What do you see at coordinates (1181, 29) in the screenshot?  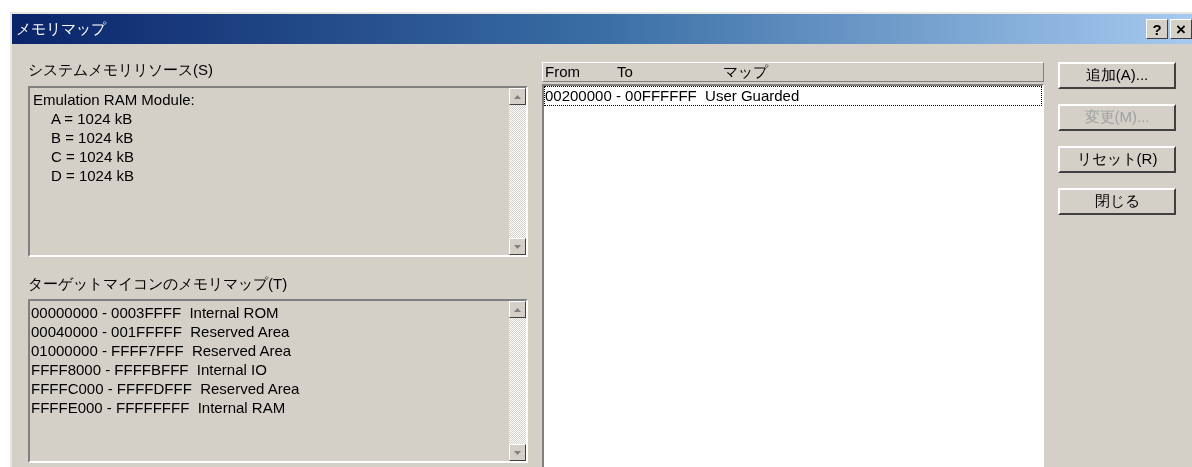 I see `close-button: ×` at bounding box center [1181, 29].